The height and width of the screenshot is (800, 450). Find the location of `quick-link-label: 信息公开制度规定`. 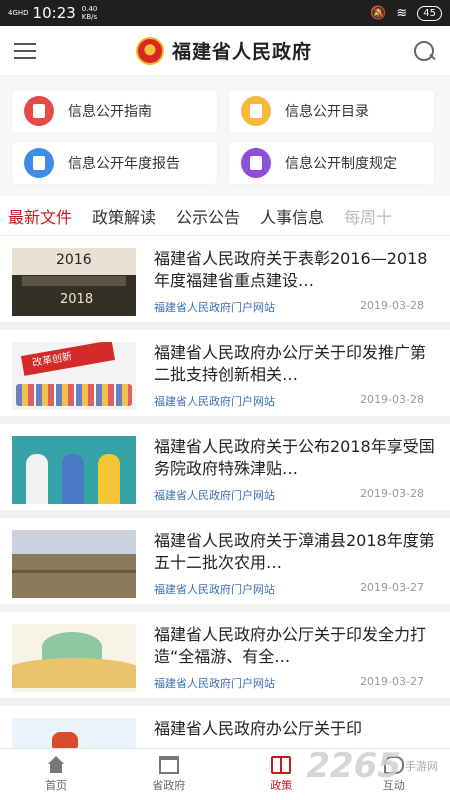

quick-link-label: 信息公开制度规定 is located at coordinates (341, 164).